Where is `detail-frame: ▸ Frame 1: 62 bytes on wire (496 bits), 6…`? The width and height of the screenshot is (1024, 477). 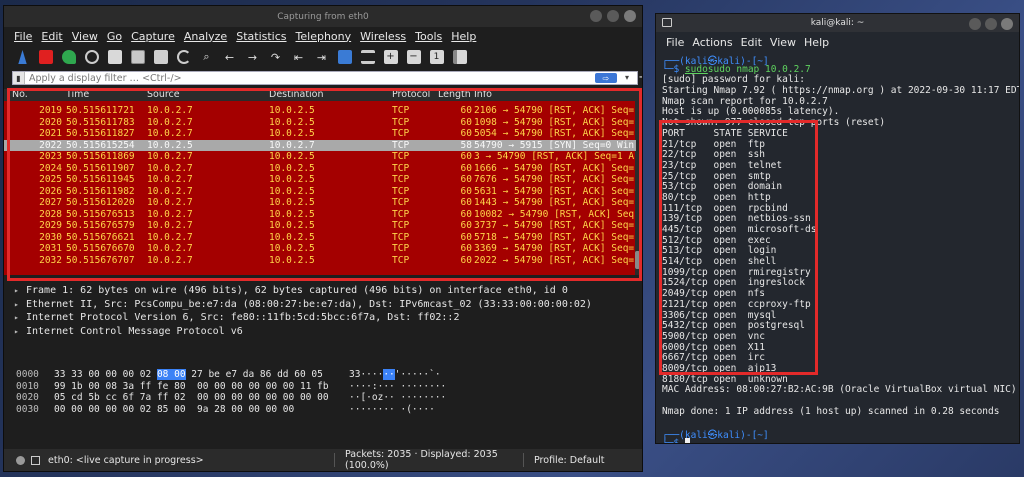 detail-frame: ▸ Frame 1: 62 bytes on wire (496 bits), 6… is located at coordinates (323, 292).